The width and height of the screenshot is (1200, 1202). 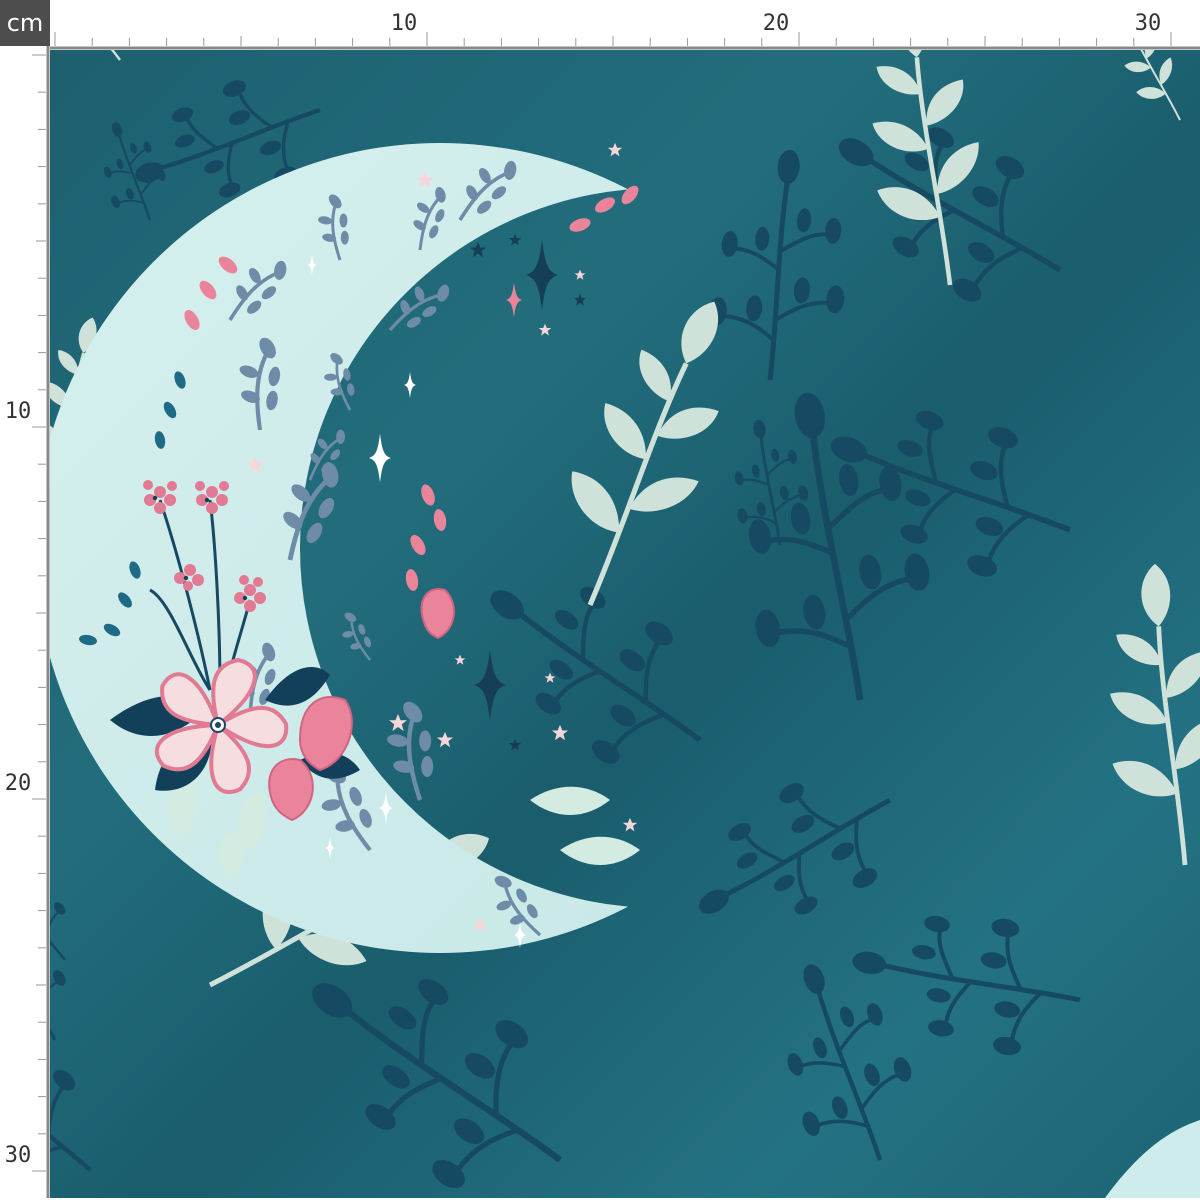 What do you see at coordinates (18, 1155) in the screenshot?
I see `left-ruler-label-30: 30` at bounding box center [18, 1155].